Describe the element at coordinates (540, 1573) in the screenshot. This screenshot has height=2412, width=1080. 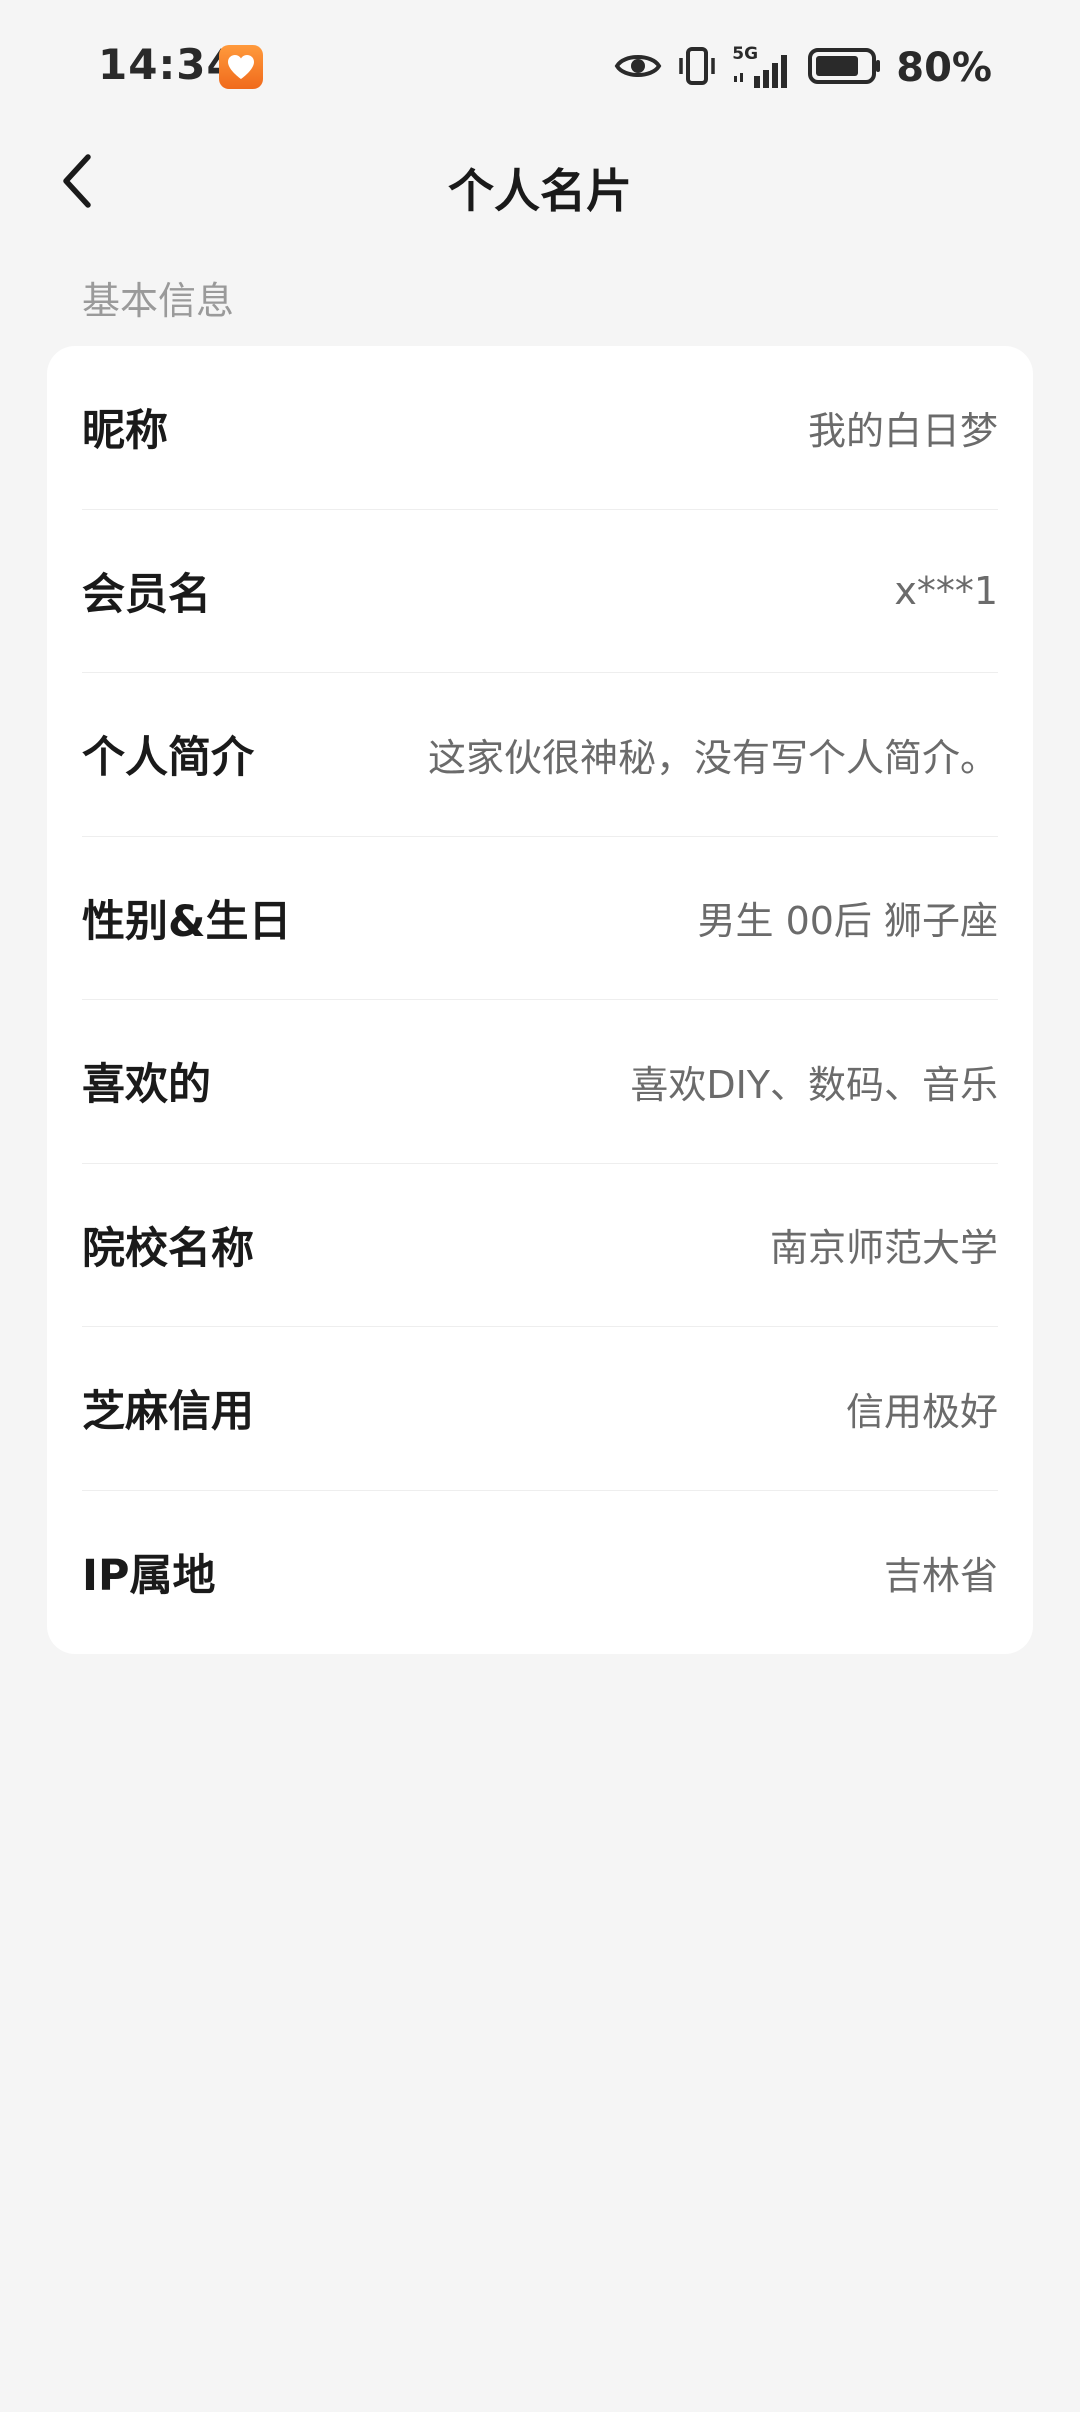
I see `row-ip-location: IP属地 吉林省` at that location.